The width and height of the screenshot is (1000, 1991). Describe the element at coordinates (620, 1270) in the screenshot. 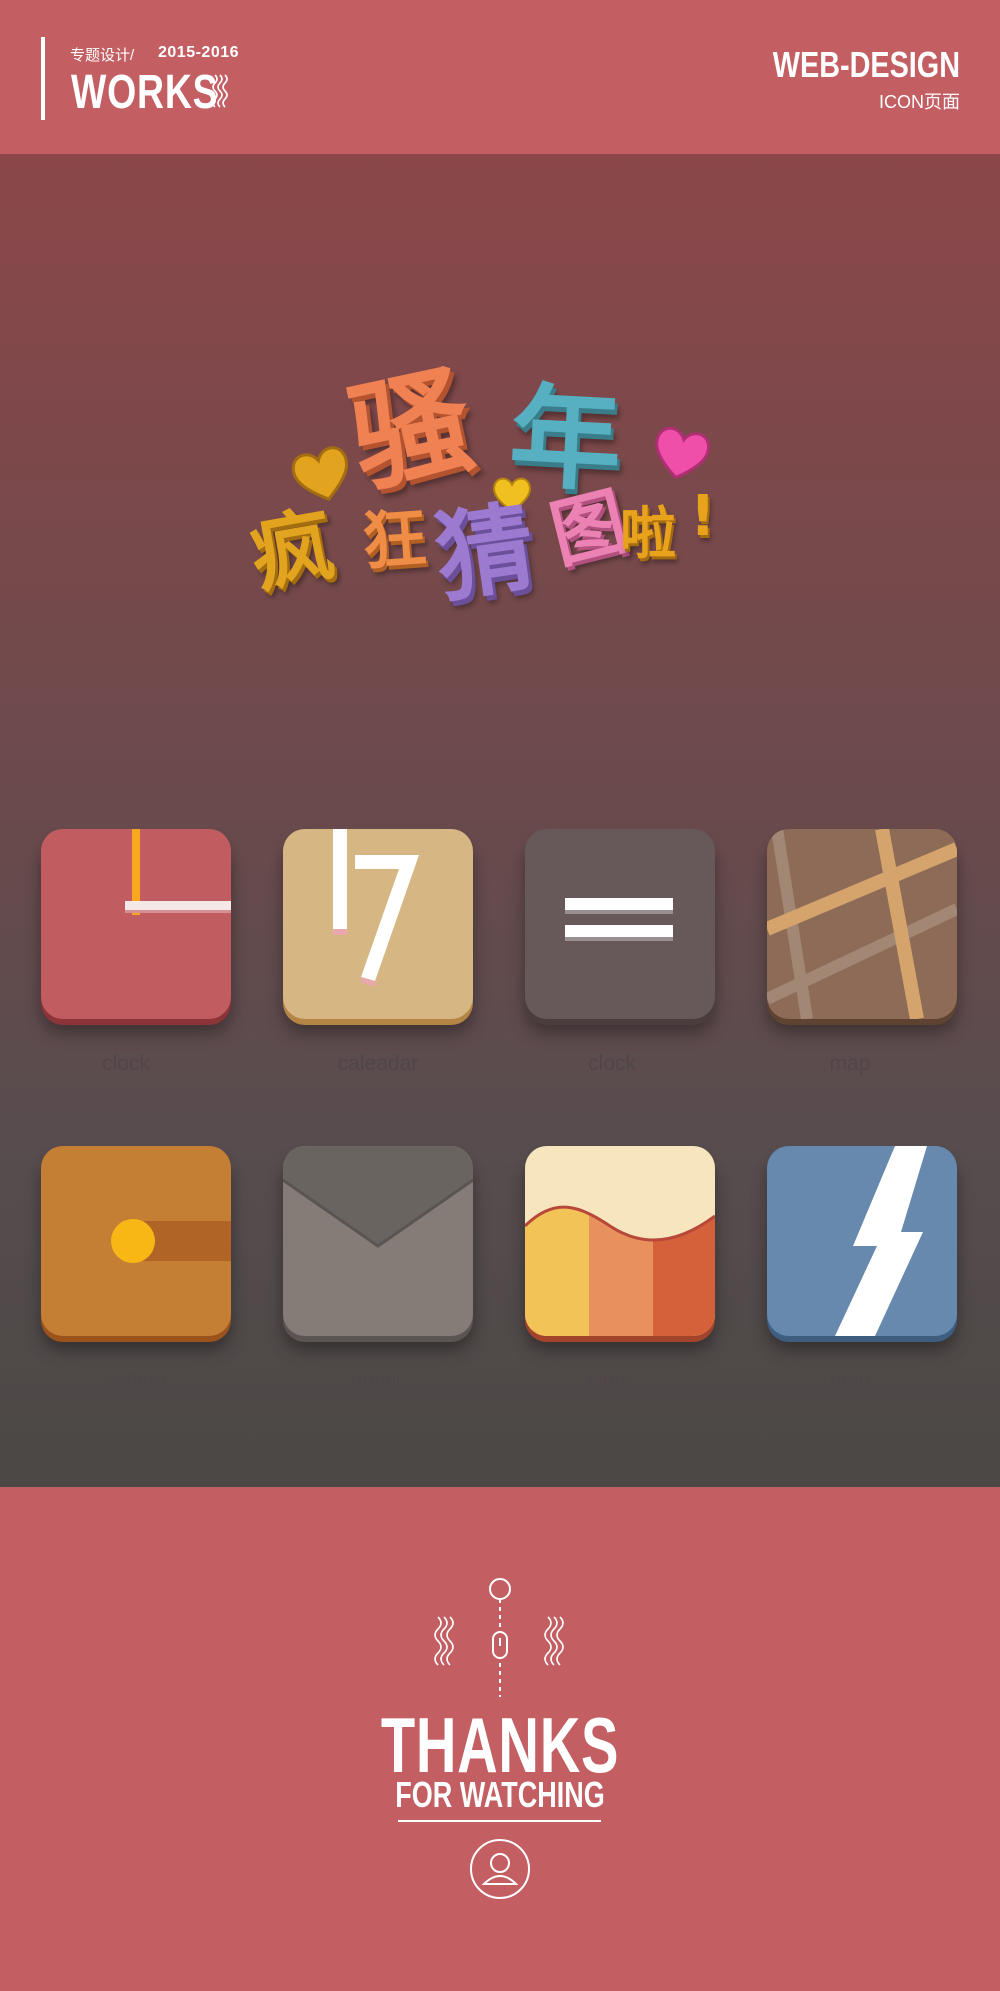

I see `wave-chart-icon` at that location.